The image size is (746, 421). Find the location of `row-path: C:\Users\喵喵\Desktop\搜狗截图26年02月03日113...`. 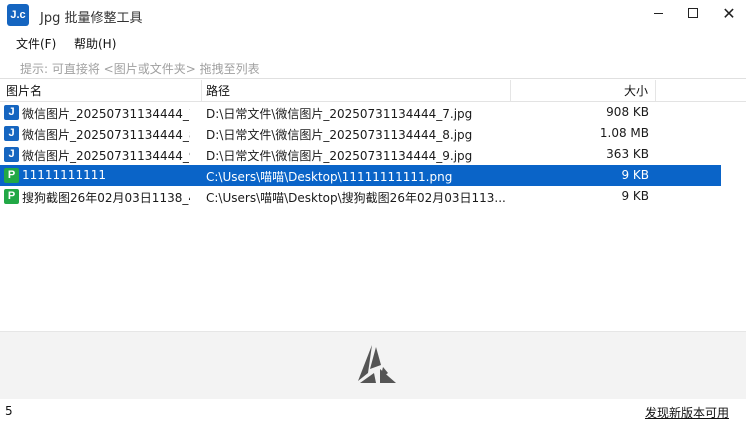

row-path: C:\Users\喵喵\Desktop\搜狗截图26年02月03日113... is located at coordinates (356, 198).